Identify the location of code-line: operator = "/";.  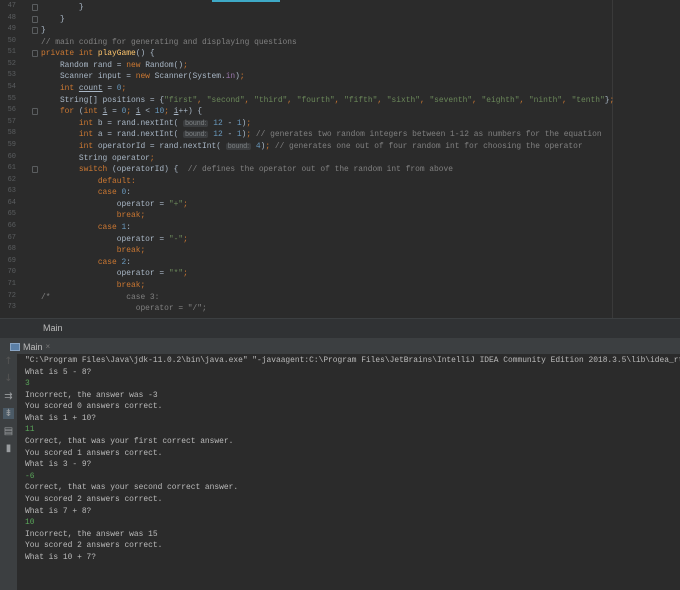
(124, 308).